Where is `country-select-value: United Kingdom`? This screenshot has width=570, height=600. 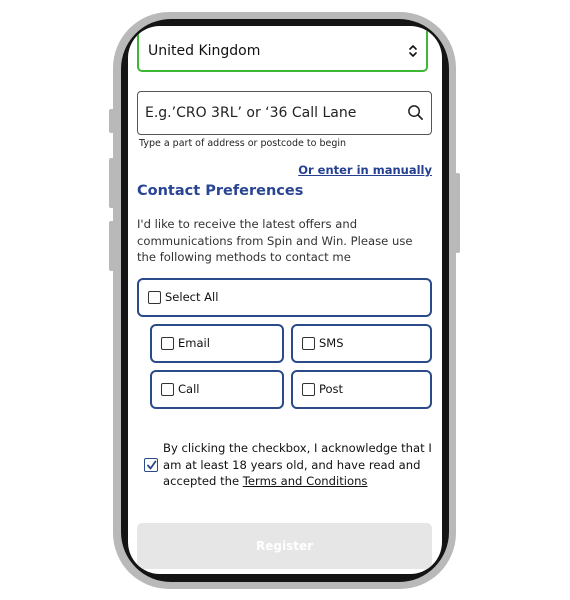 country-select-value: United Kingdom is located at coordinates (204, 51).